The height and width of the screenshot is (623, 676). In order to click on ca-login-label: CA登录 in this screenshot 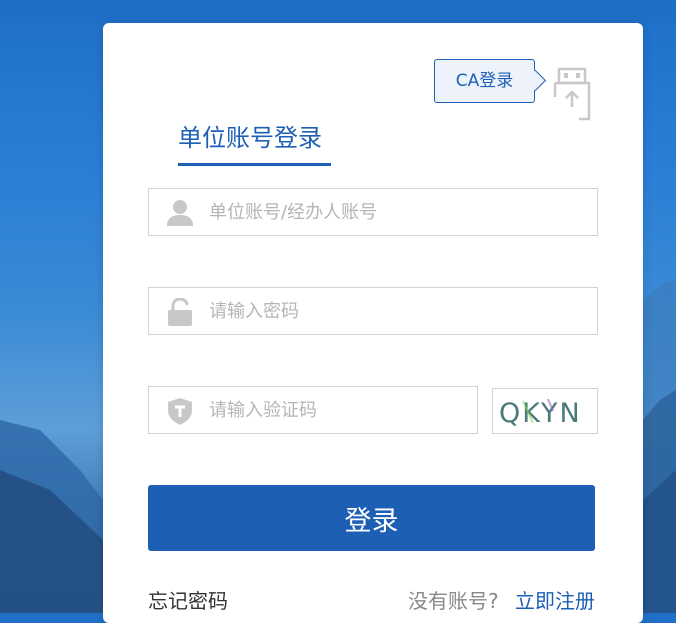, I will do `click(484, 81)`.